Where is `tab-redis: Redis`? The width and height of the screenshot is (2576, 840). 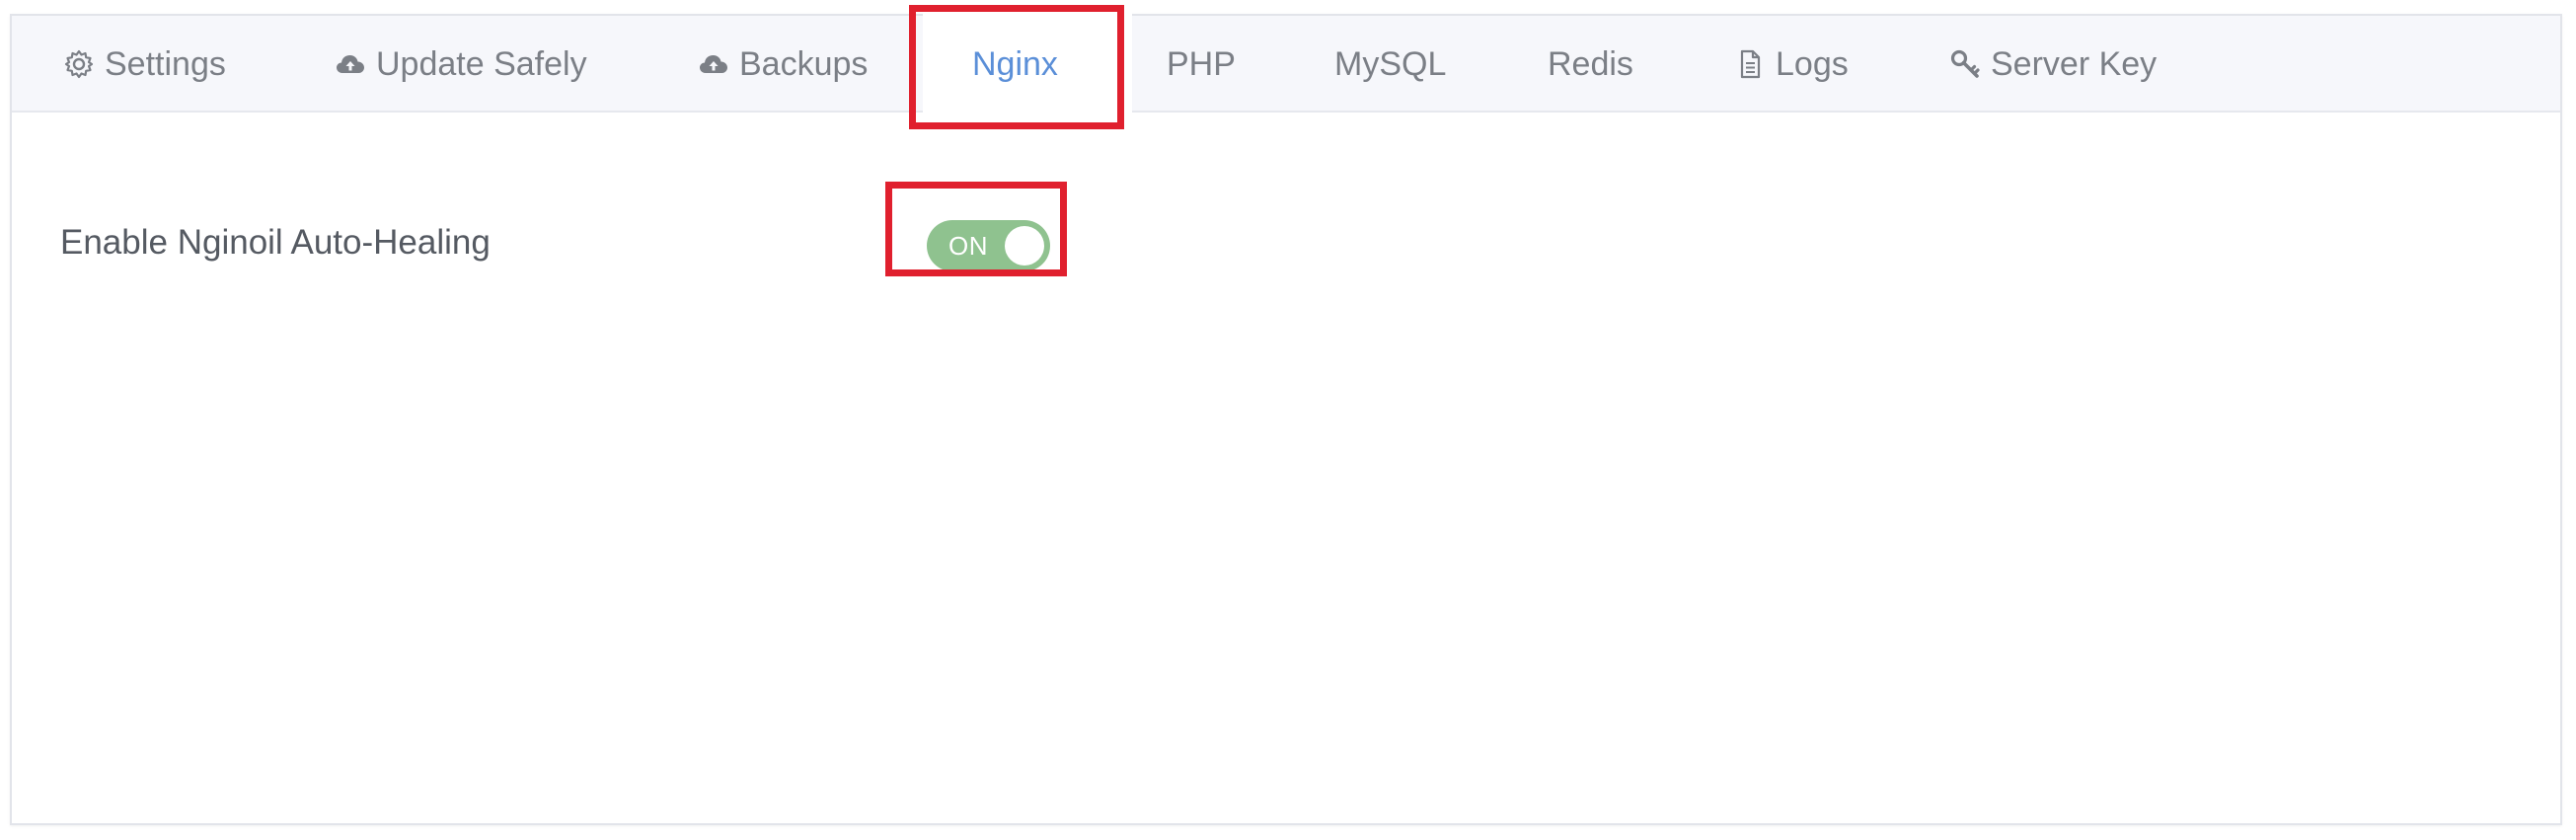 tab-redis: Redis is located at coordinates (1590, 64).